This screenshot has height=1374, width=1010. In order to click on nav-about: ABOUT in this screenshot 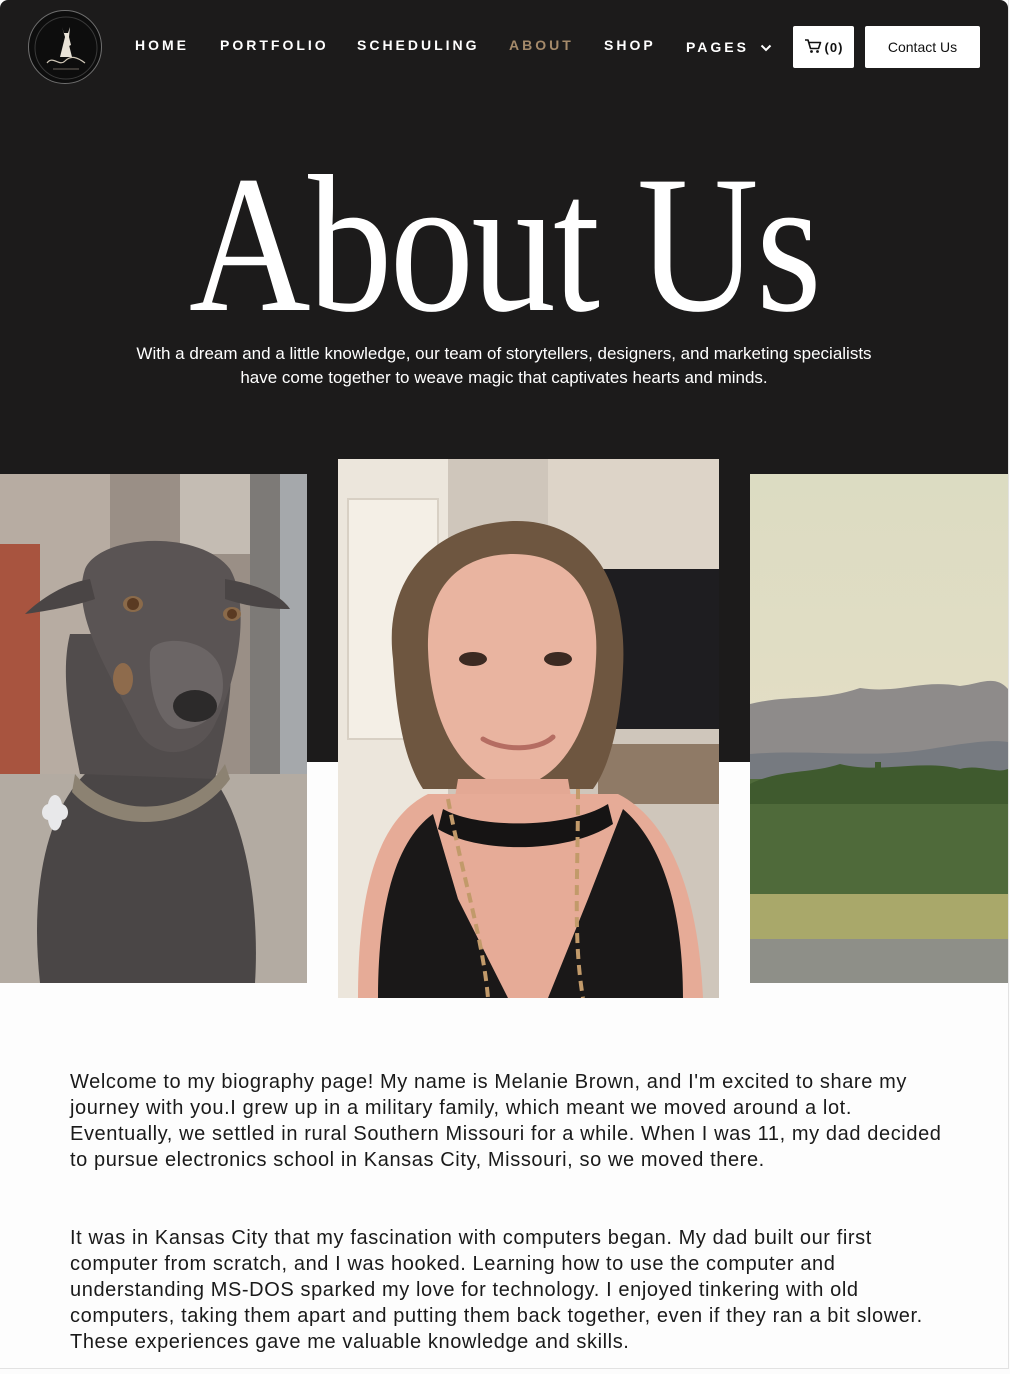, I will do `click(541, 45)`.